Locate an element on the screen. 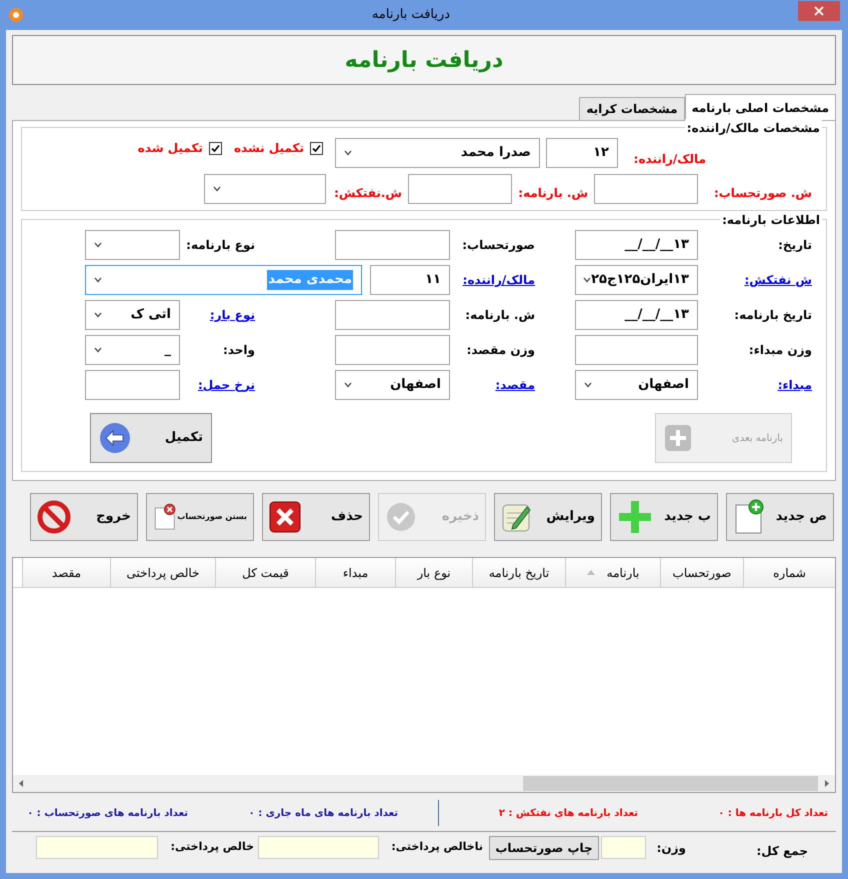 The width and height of the screenshot is (848, 879). sort-caret-icon is located at coordinates (590, 572).